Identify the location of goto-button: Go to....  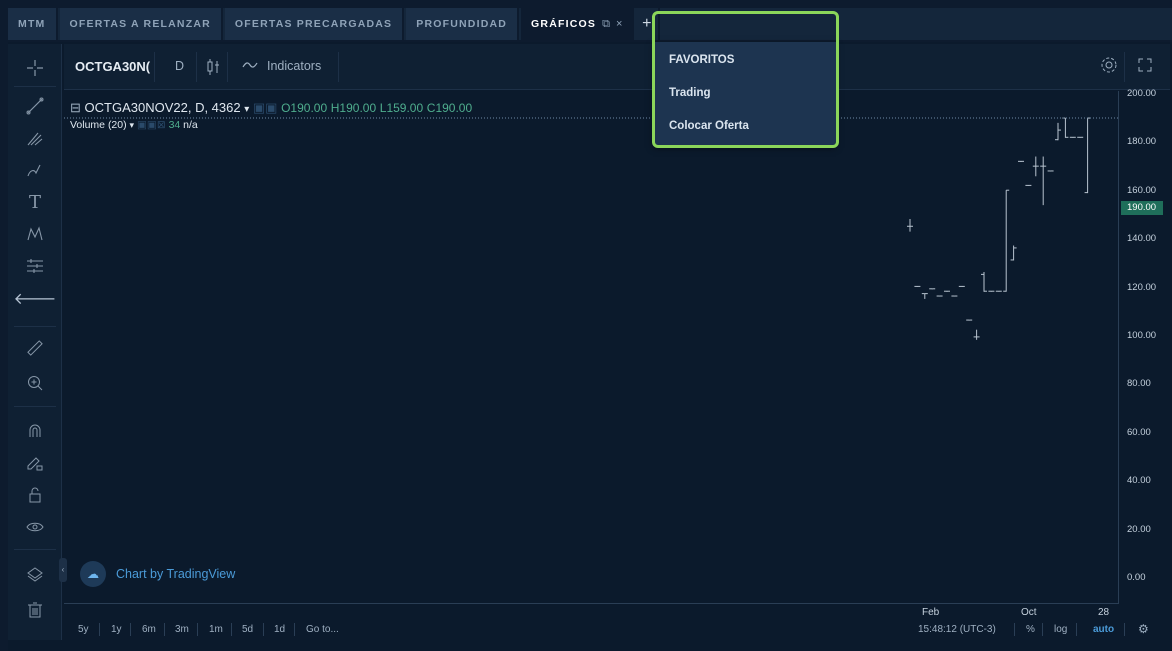
(322, 629).